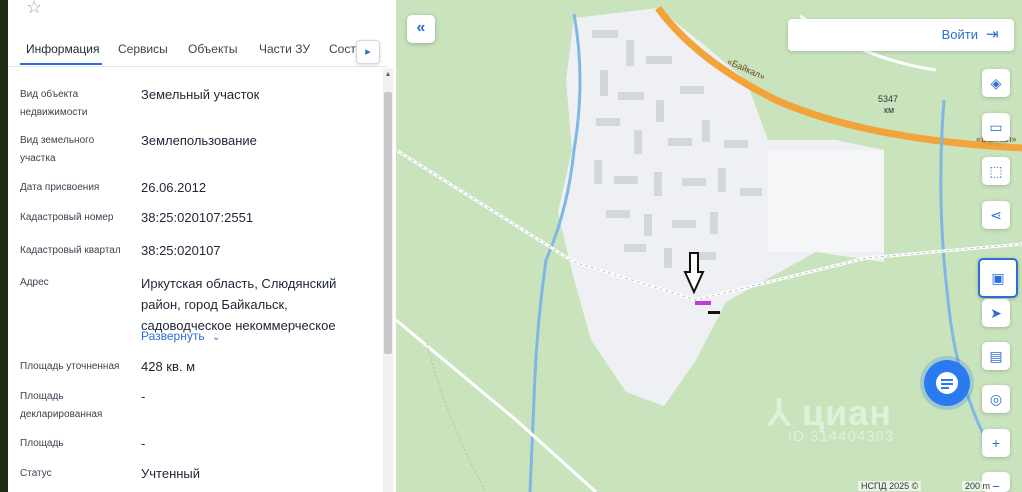  Describe the element at coordinates (388, 223) in the screenshot. I see `scroll-thumb` at that location.